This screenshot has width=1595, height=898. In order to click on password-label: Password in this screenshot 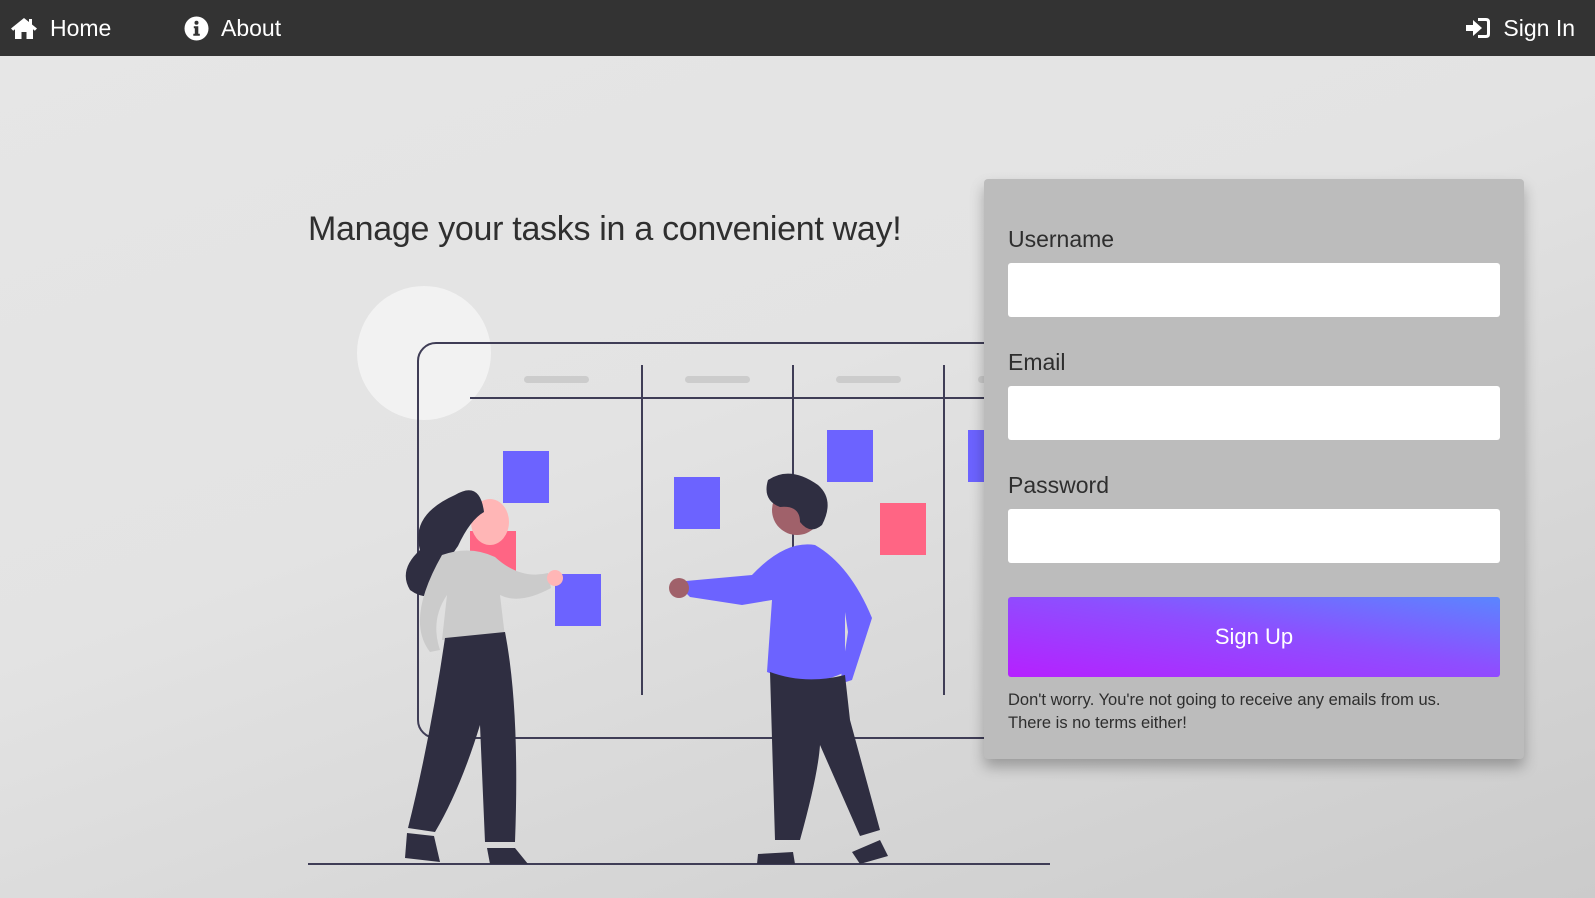, I will do `click(1058, 485)`.